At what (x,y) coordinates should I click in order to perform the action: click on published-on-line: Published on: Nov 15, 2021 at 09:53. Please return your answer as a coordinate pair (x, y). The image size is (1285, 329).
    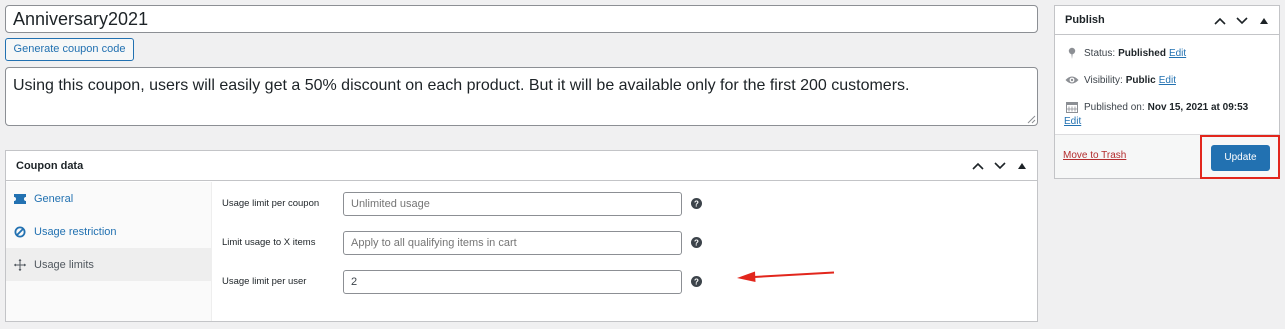
    Looking at the image, I should click on (1156, 107).